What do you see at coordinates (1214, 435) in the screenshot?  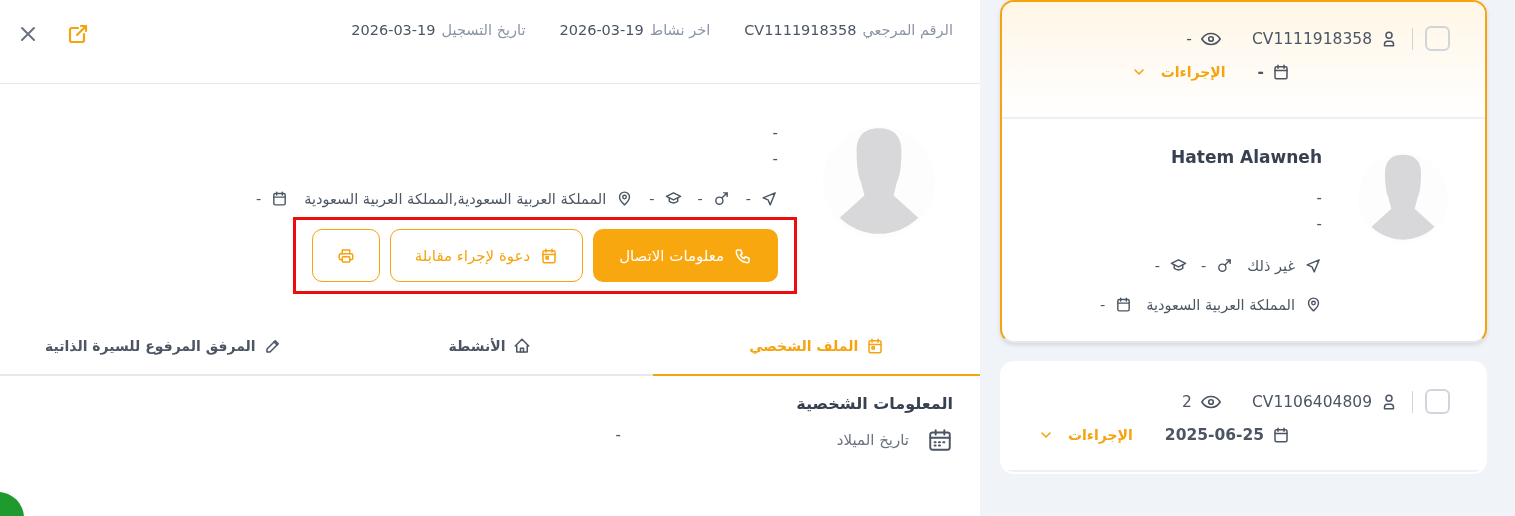 I see `date-text: 2025-06-25` at bounding box center [1214, 435].